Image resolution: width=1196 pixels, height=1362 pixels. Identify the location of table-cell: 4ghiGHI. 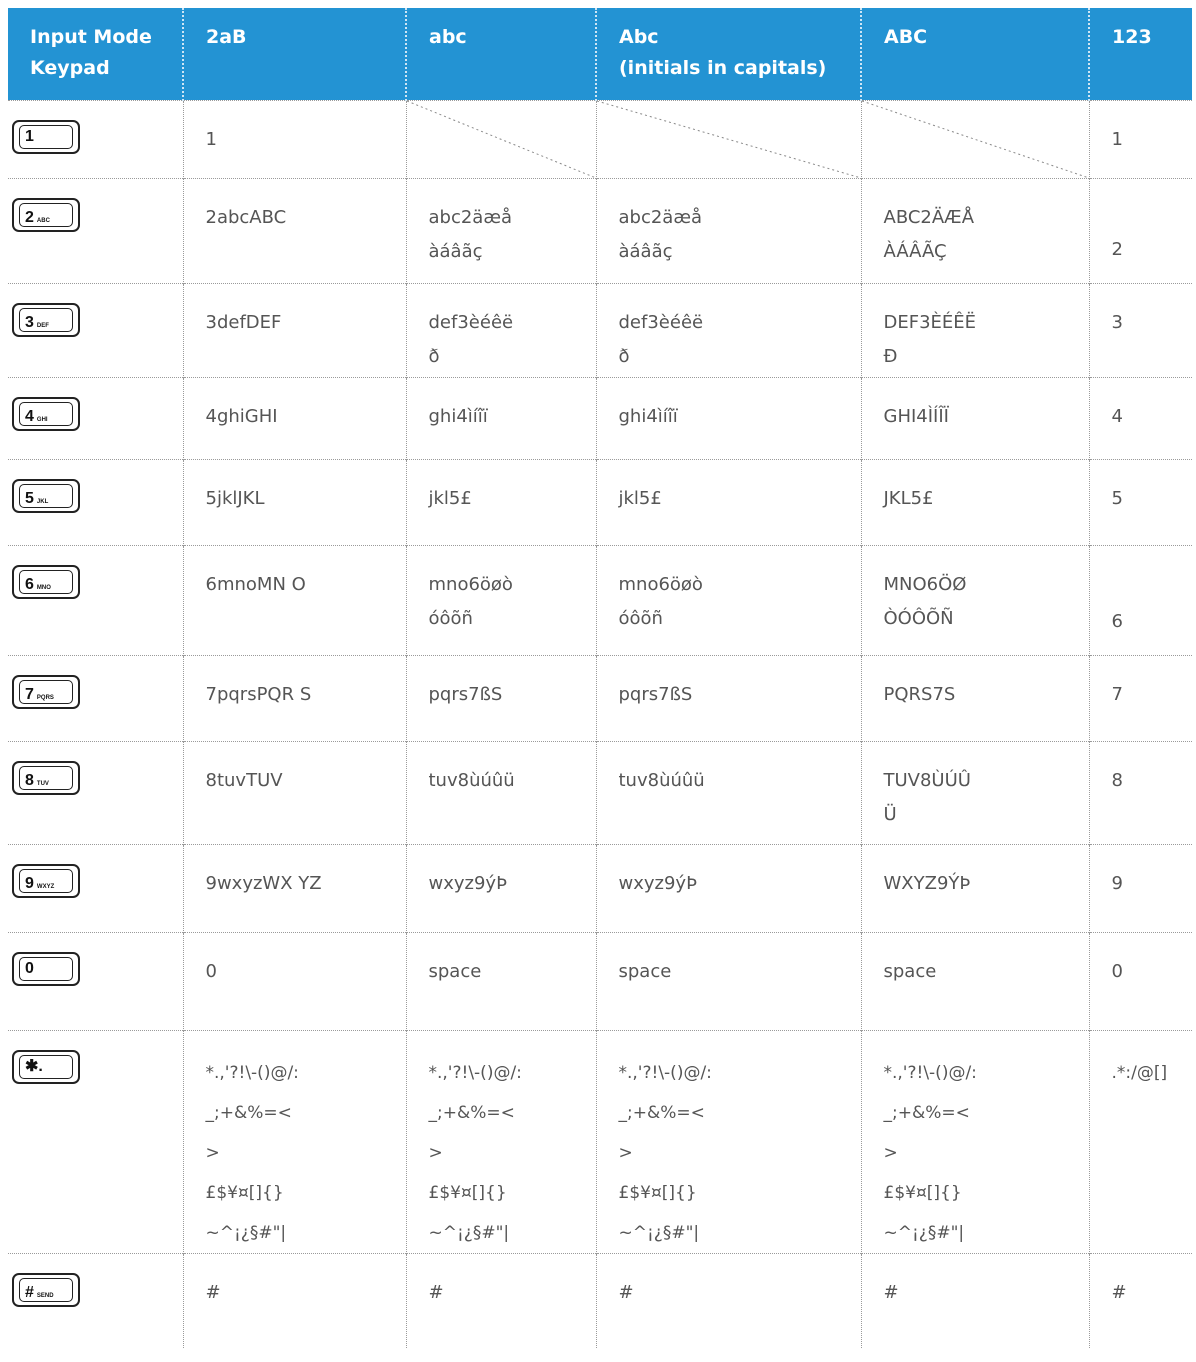
(294, 417).